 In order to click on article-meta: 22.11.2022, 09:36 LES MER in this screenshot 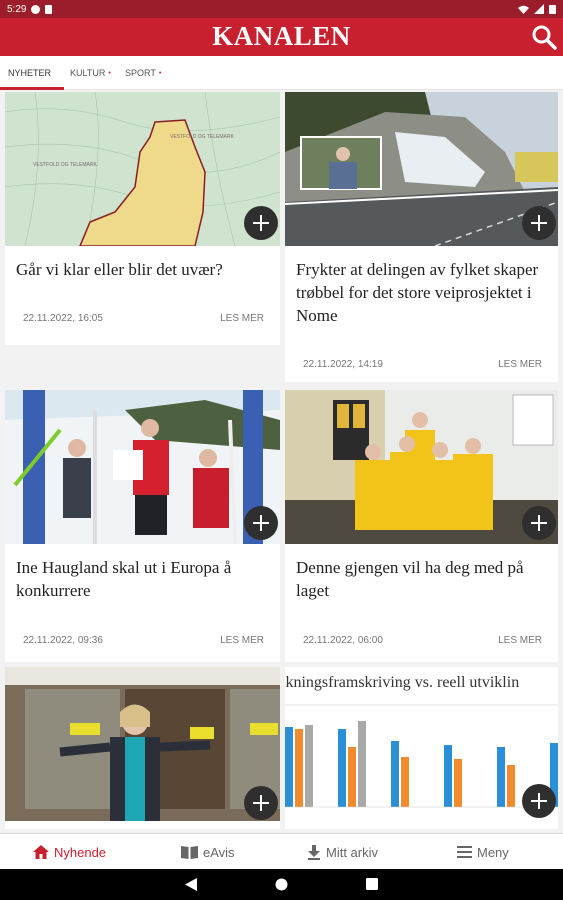, I will do `click(143, 640)`.